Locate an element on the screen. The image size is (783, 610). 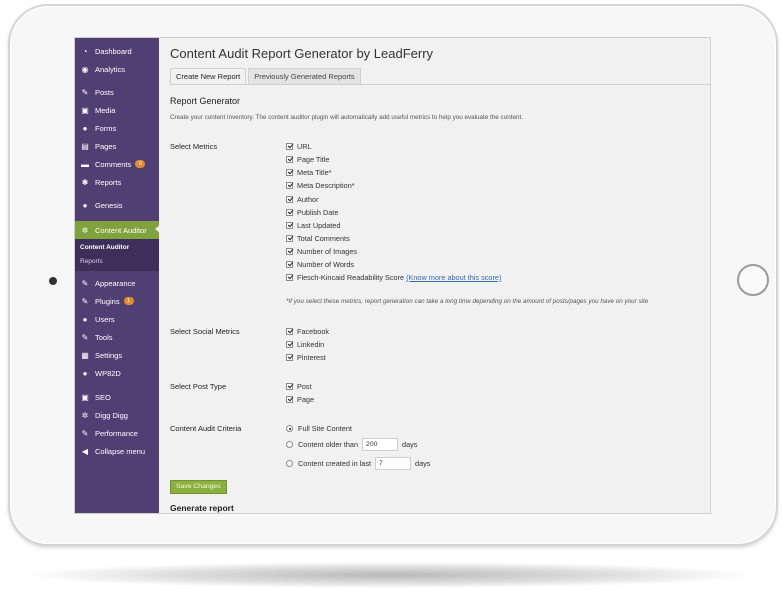
sidebar-item-comments: ▬ Comments 0 is located at coordinates (117, 164).